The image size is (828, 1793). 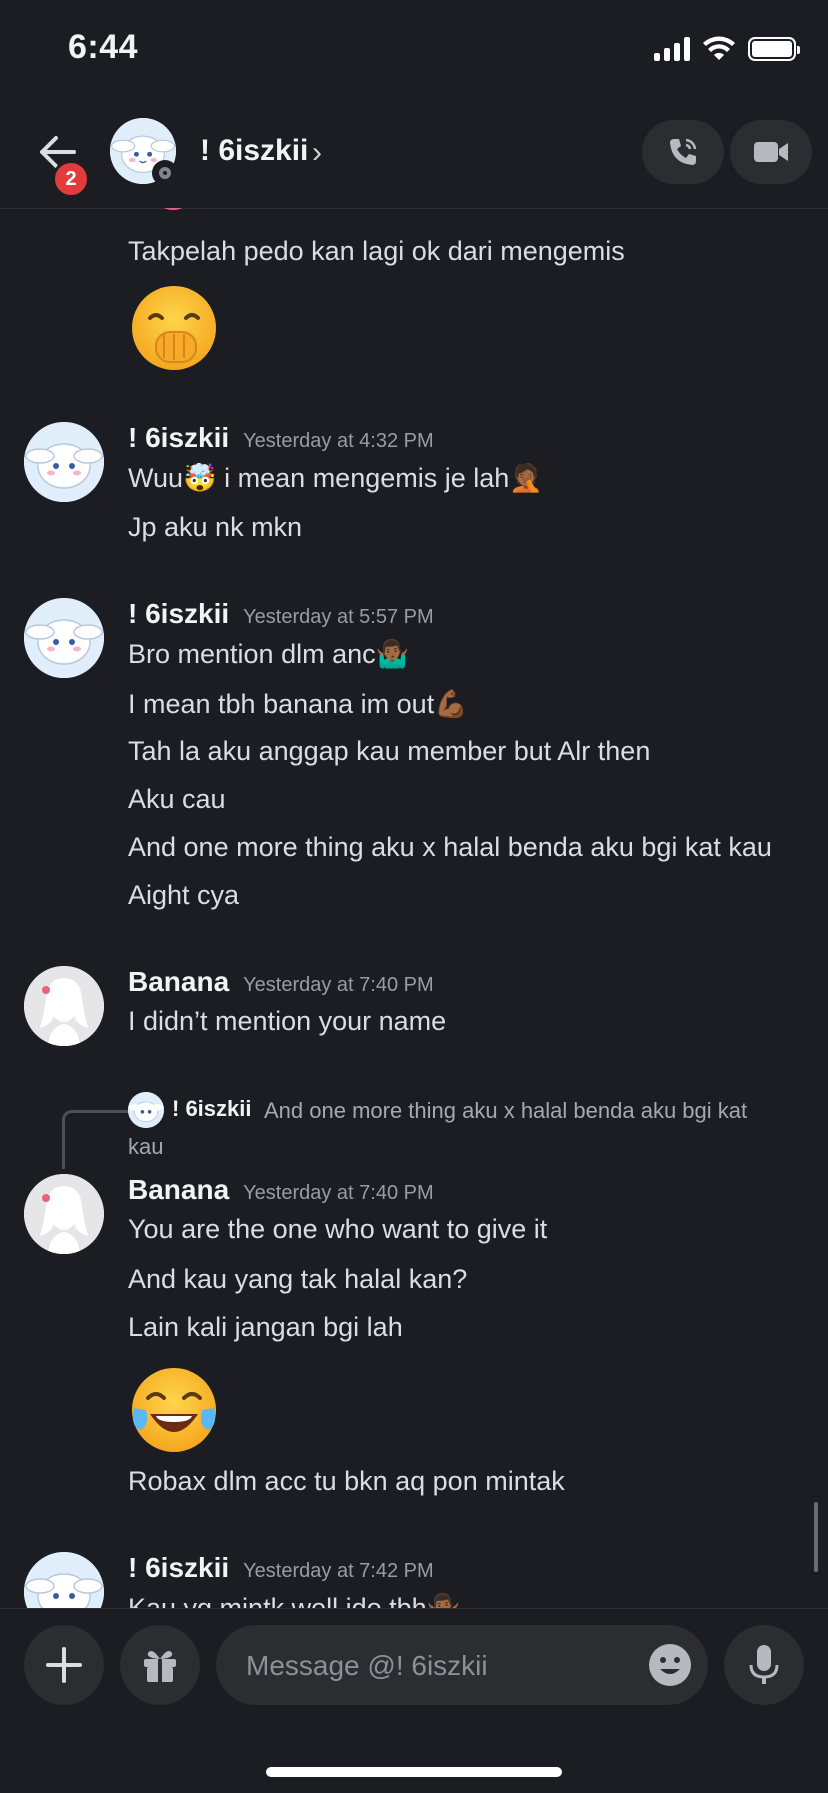 I want to click on battery-icon, so click(x=774, y=49).